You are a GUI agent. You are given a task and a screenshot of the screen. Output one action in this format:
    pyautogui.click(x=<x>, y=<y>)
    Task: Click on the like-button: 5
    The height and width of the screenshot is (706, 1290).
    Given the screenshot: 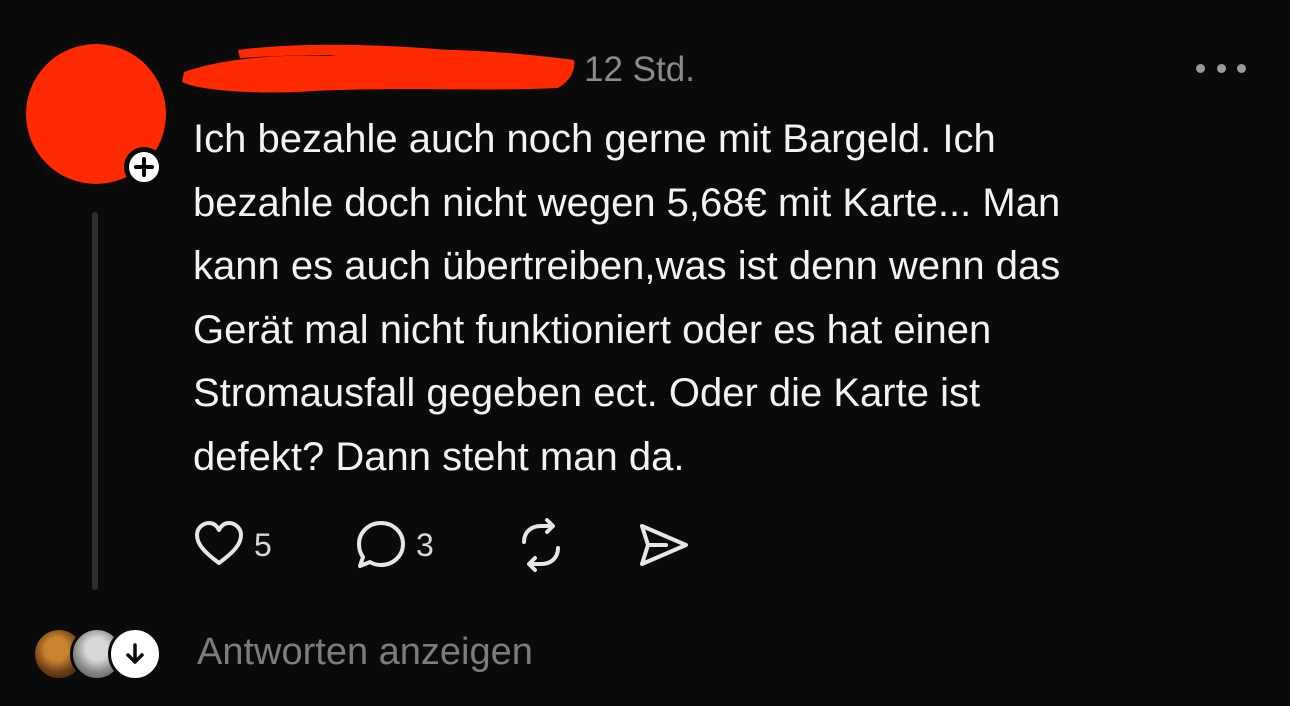 What is the action you would take?
    pyautogui.click(x=232, y=545)
    